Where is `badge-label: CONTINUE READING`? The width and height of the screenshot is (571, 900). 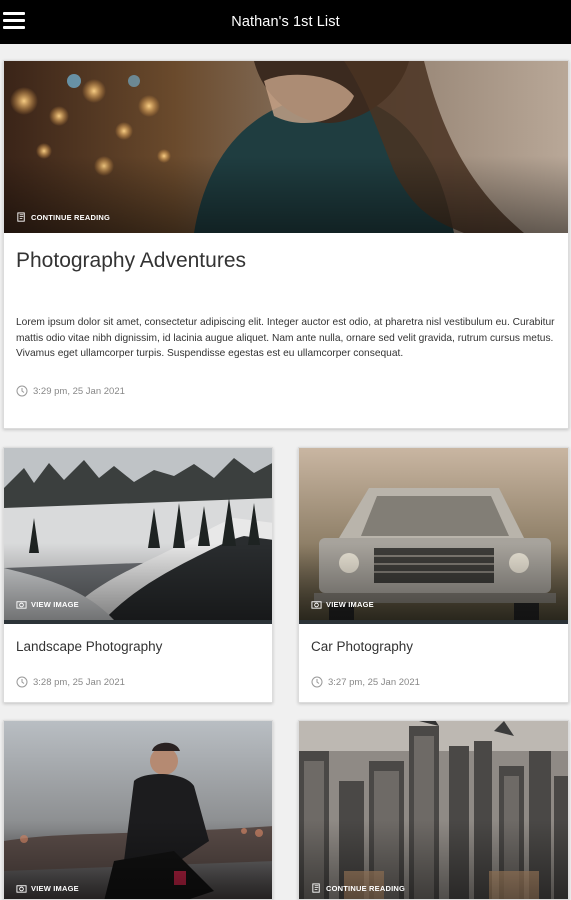
badge-label: CONTINUE READING is located at coordinates (71, 217).